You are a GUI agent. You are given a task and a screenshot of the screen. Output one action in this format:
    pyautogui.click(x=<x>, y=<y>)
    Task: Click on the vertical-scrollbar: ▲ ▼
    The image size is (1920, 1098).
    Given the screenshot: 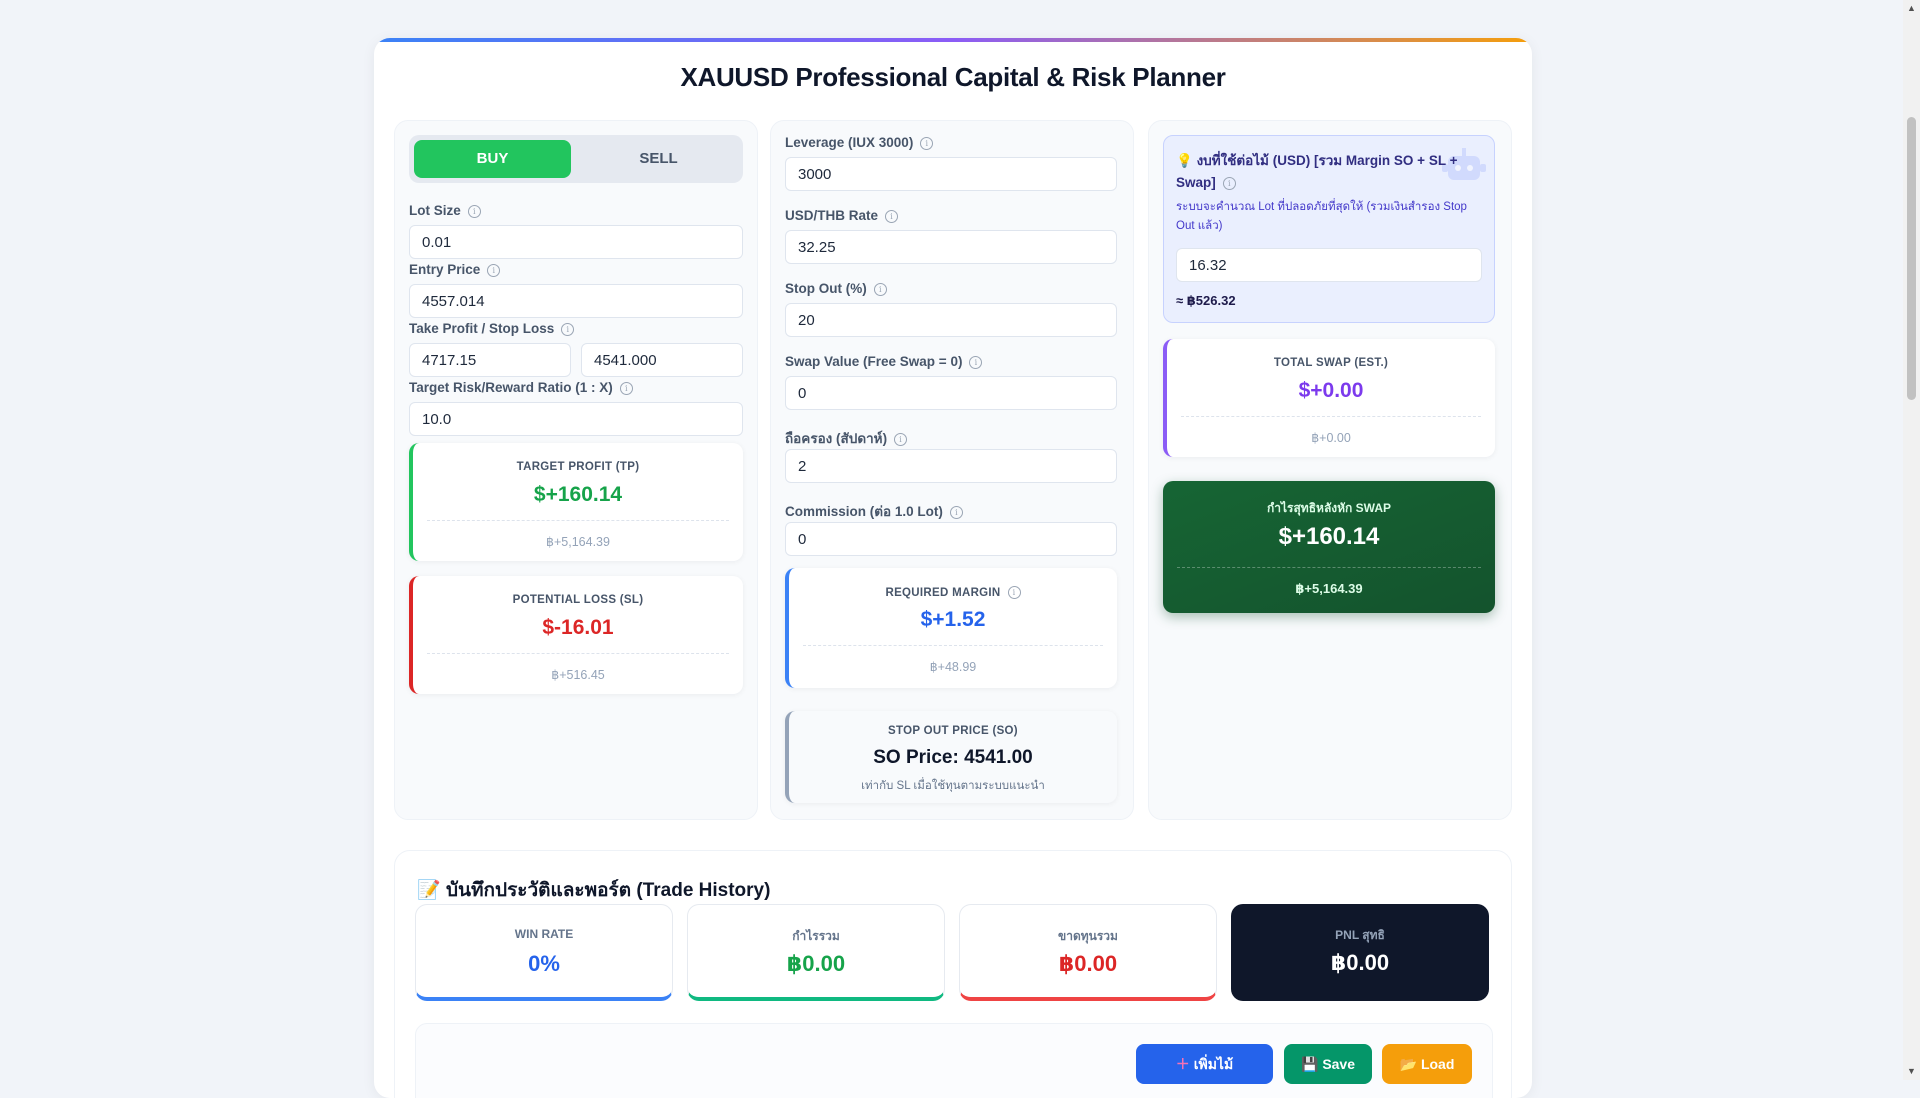 What is the action you would take?
    pyautogui.click(x=1911, y=540)
    